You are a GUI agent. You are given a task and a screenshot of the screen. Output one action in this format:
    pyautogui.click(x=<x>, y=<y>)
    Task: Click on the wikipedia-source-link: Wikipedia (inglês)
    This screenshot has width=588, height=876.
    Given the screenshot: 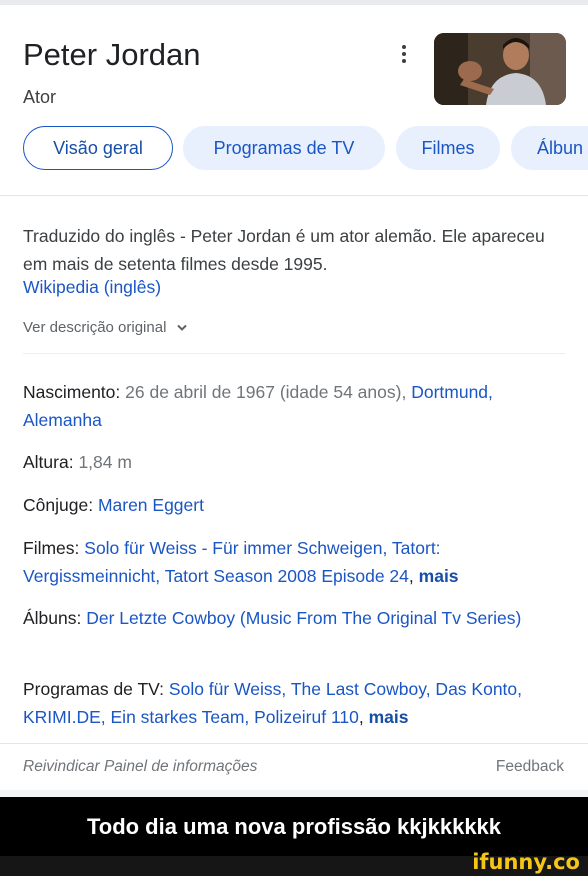 What is the action you would take?
    pyautogui.click(x=92, y=287)
    